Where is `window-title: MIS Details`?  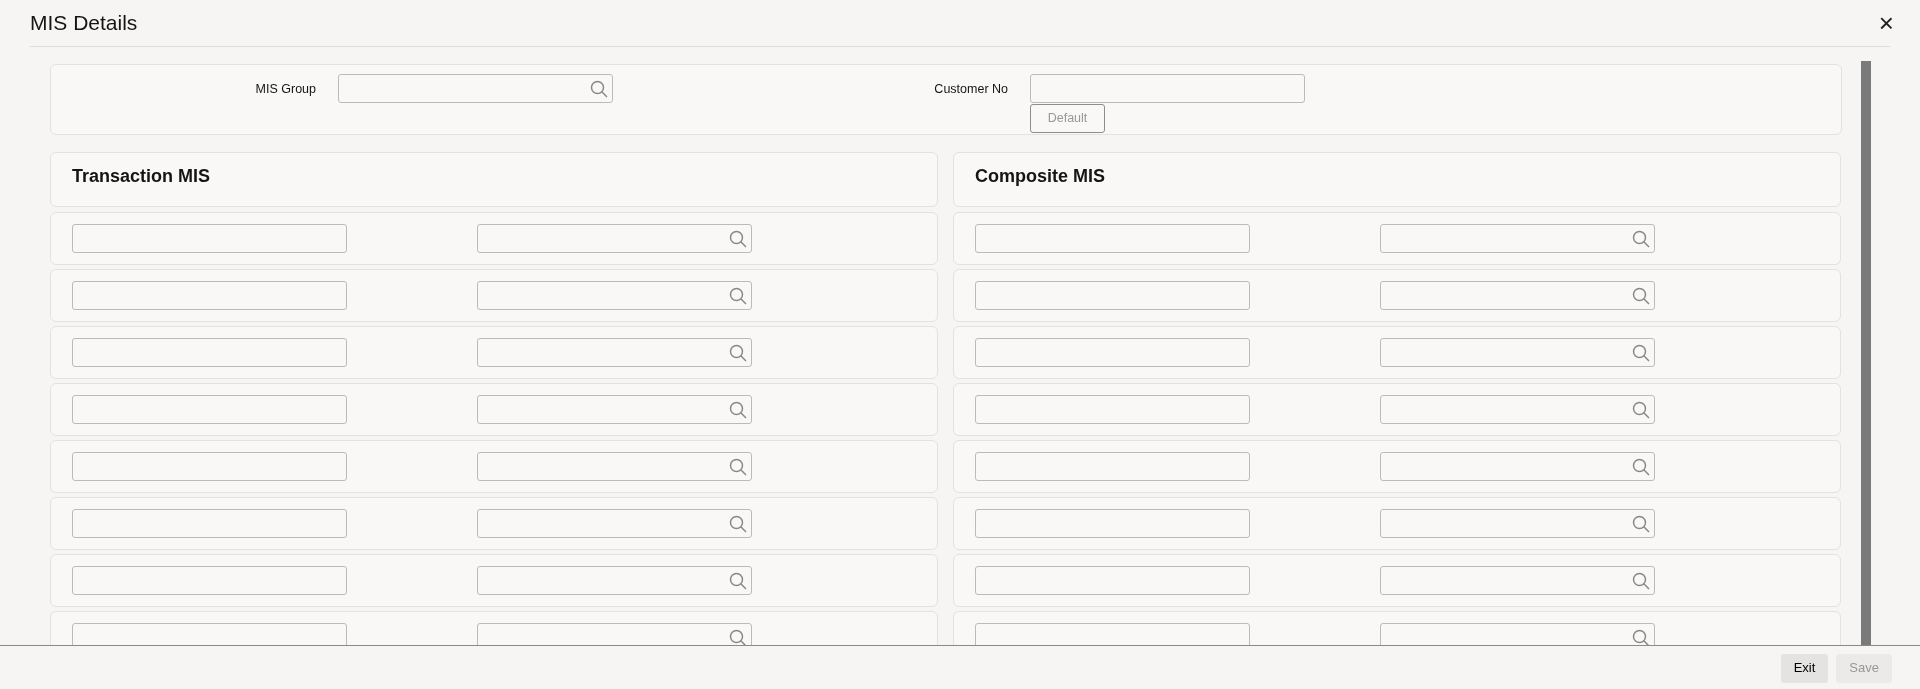
window-title: MIS Details is located at coordinates (84, 23).